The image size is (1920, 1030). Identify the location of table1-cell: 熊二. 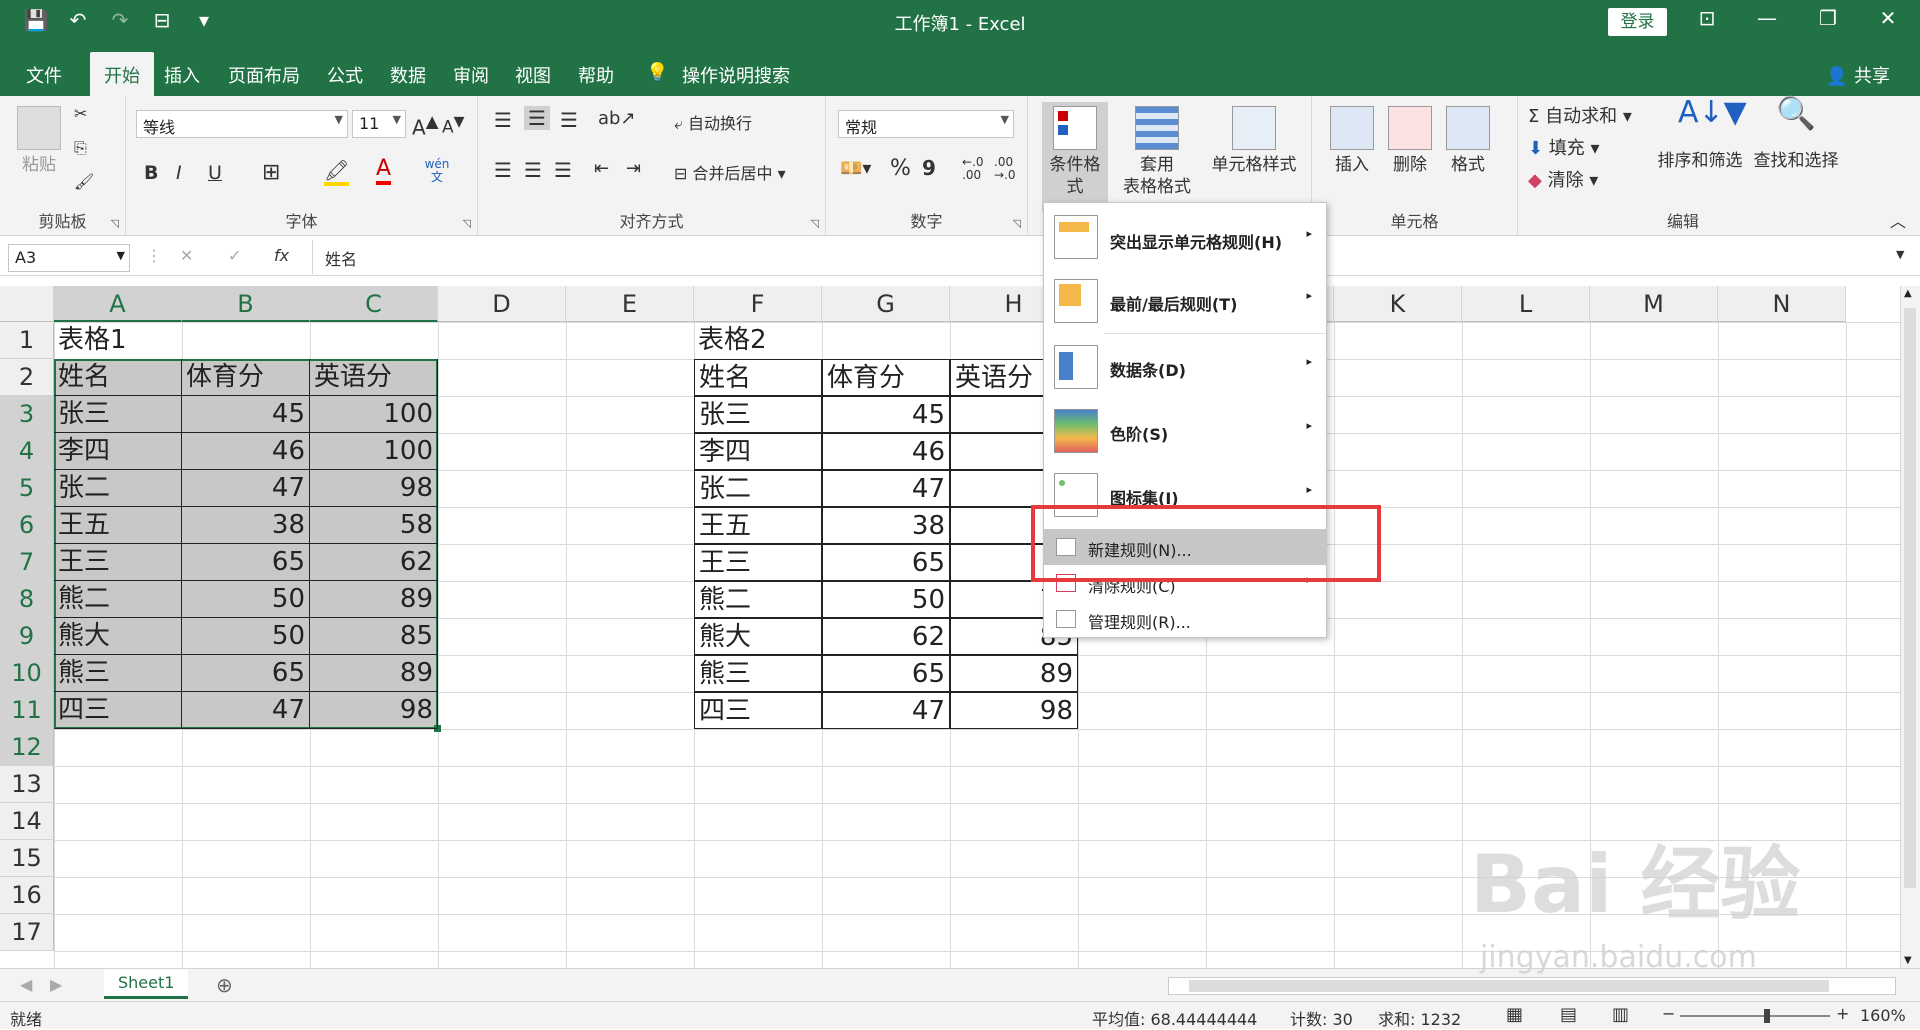
(118, 599).